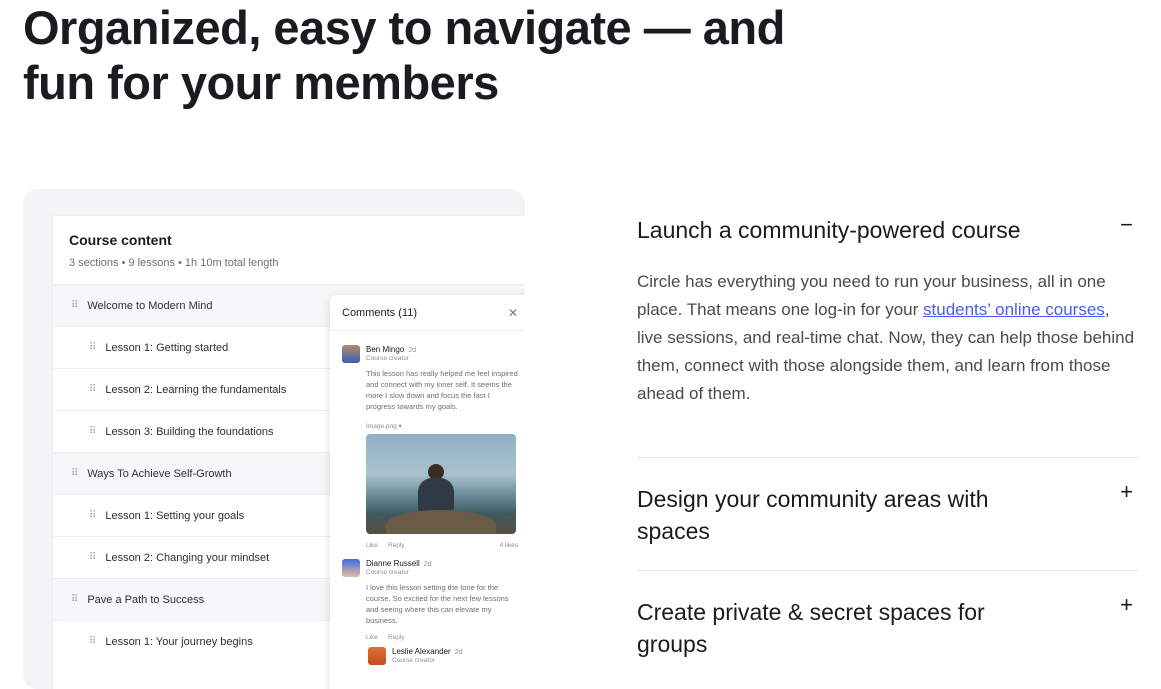  I want to click on reply-comment: Leslie Alexander 2d Course creator, so click(427, 656).